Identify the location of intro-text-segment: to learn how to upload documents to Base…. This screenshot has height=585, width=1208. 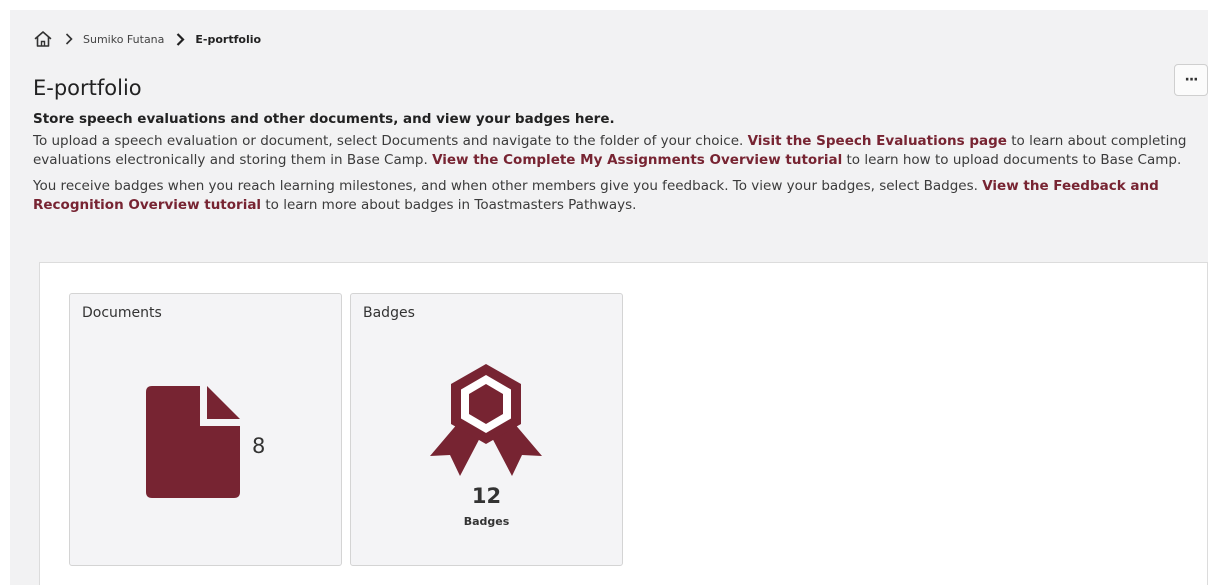
(1012, 160).